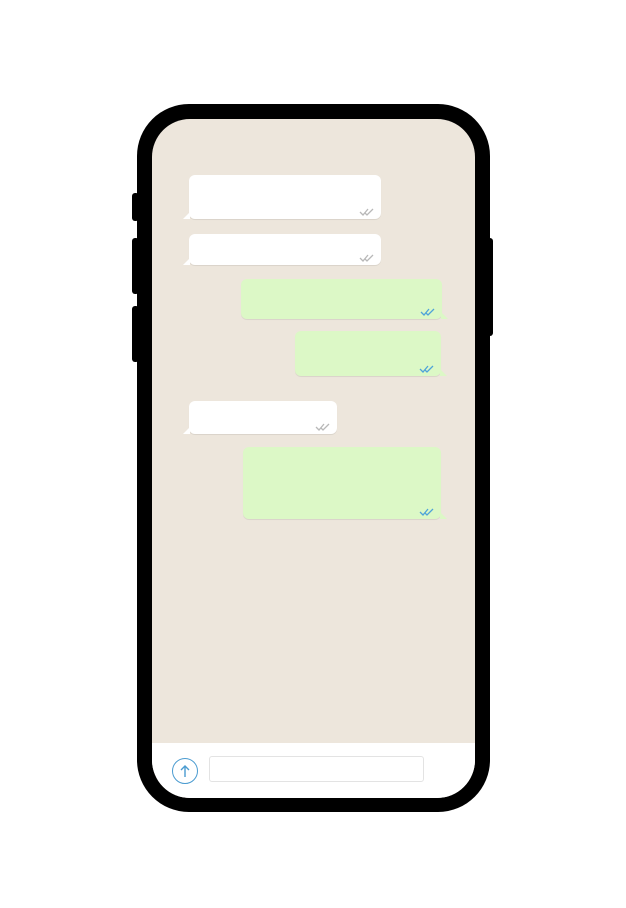 This screenshot has width=626, height=908. I want to click on arrow-up-icon, so click(185, 771).